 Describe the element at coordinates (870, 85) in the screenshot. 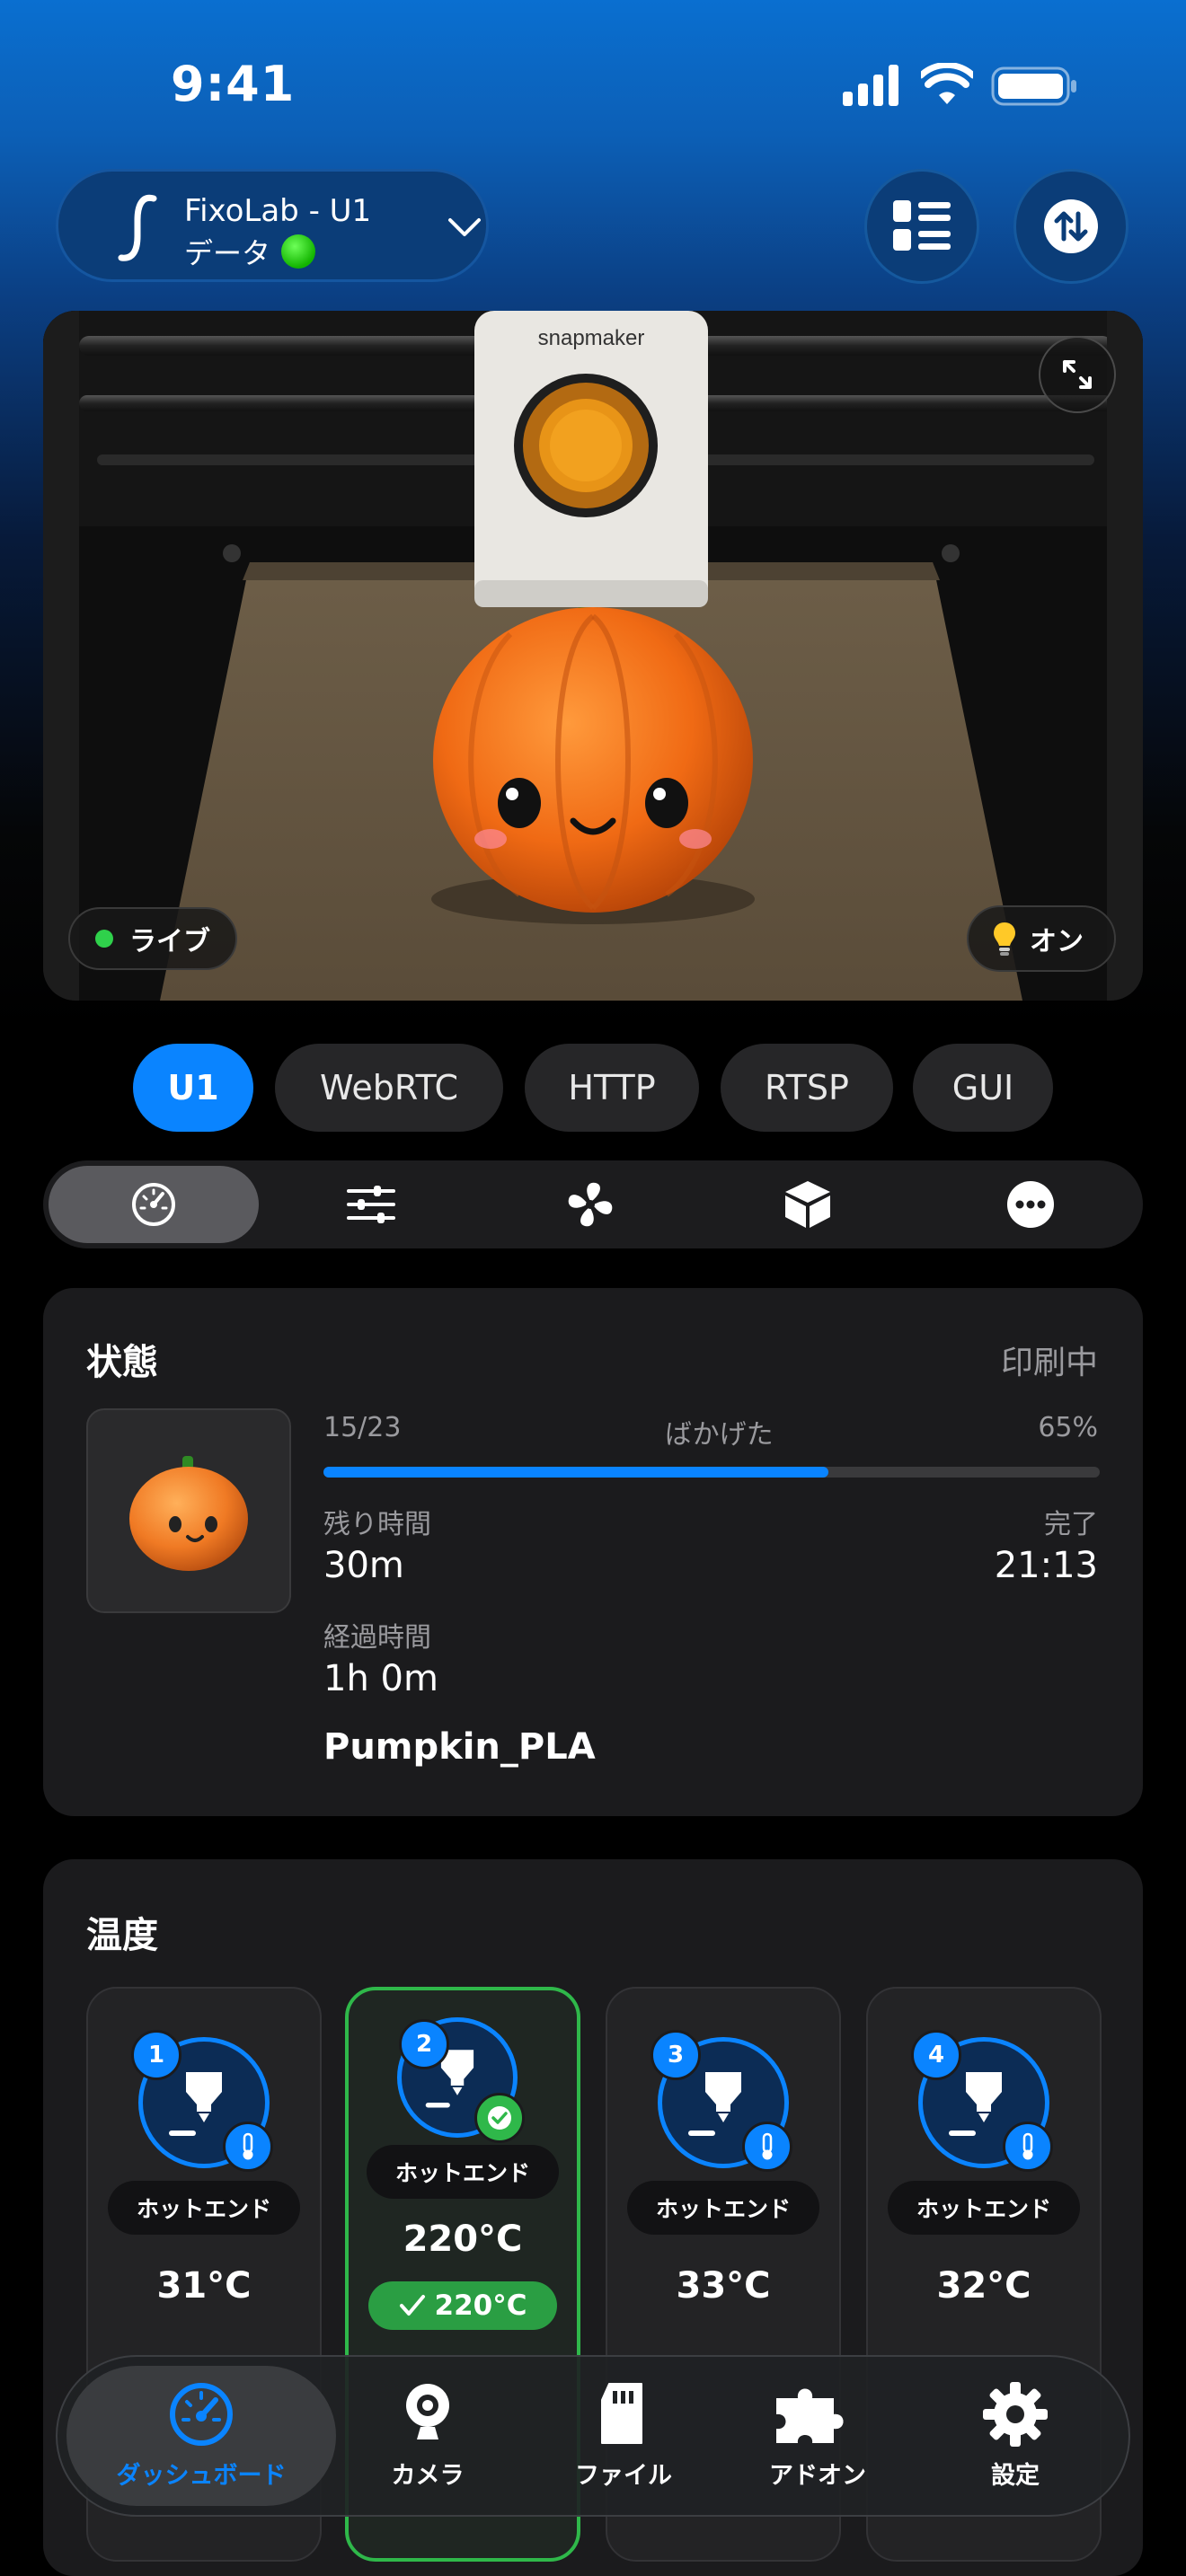

I see `cellular-signal-icon` at that location.